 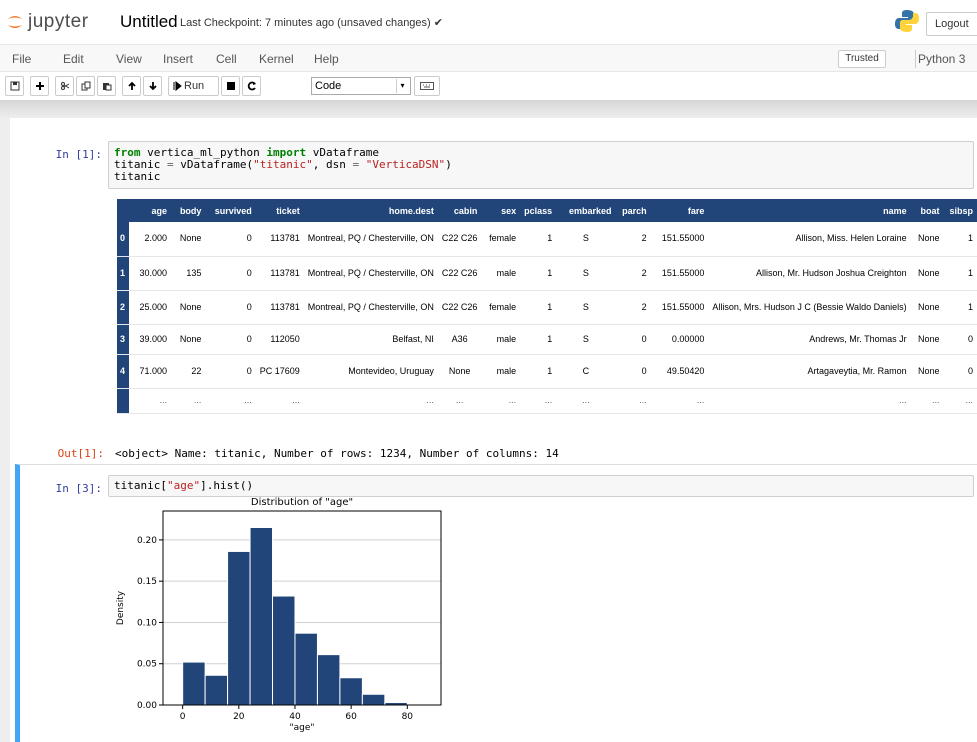 I want to click on copy-icon, so click(x=85, y=86).